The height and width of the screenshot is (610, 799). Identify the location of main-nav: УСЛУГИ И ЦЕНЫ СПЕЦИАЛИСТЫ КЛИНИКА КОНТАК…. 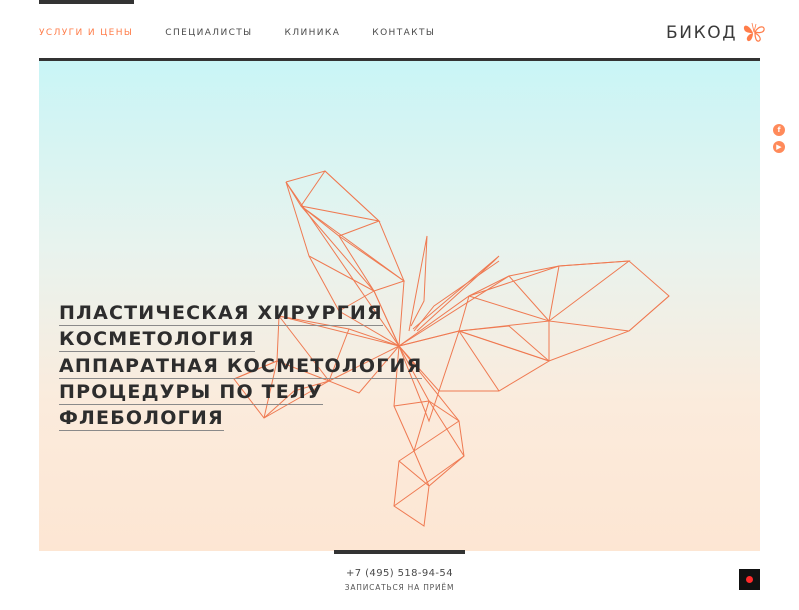
(253, 33).